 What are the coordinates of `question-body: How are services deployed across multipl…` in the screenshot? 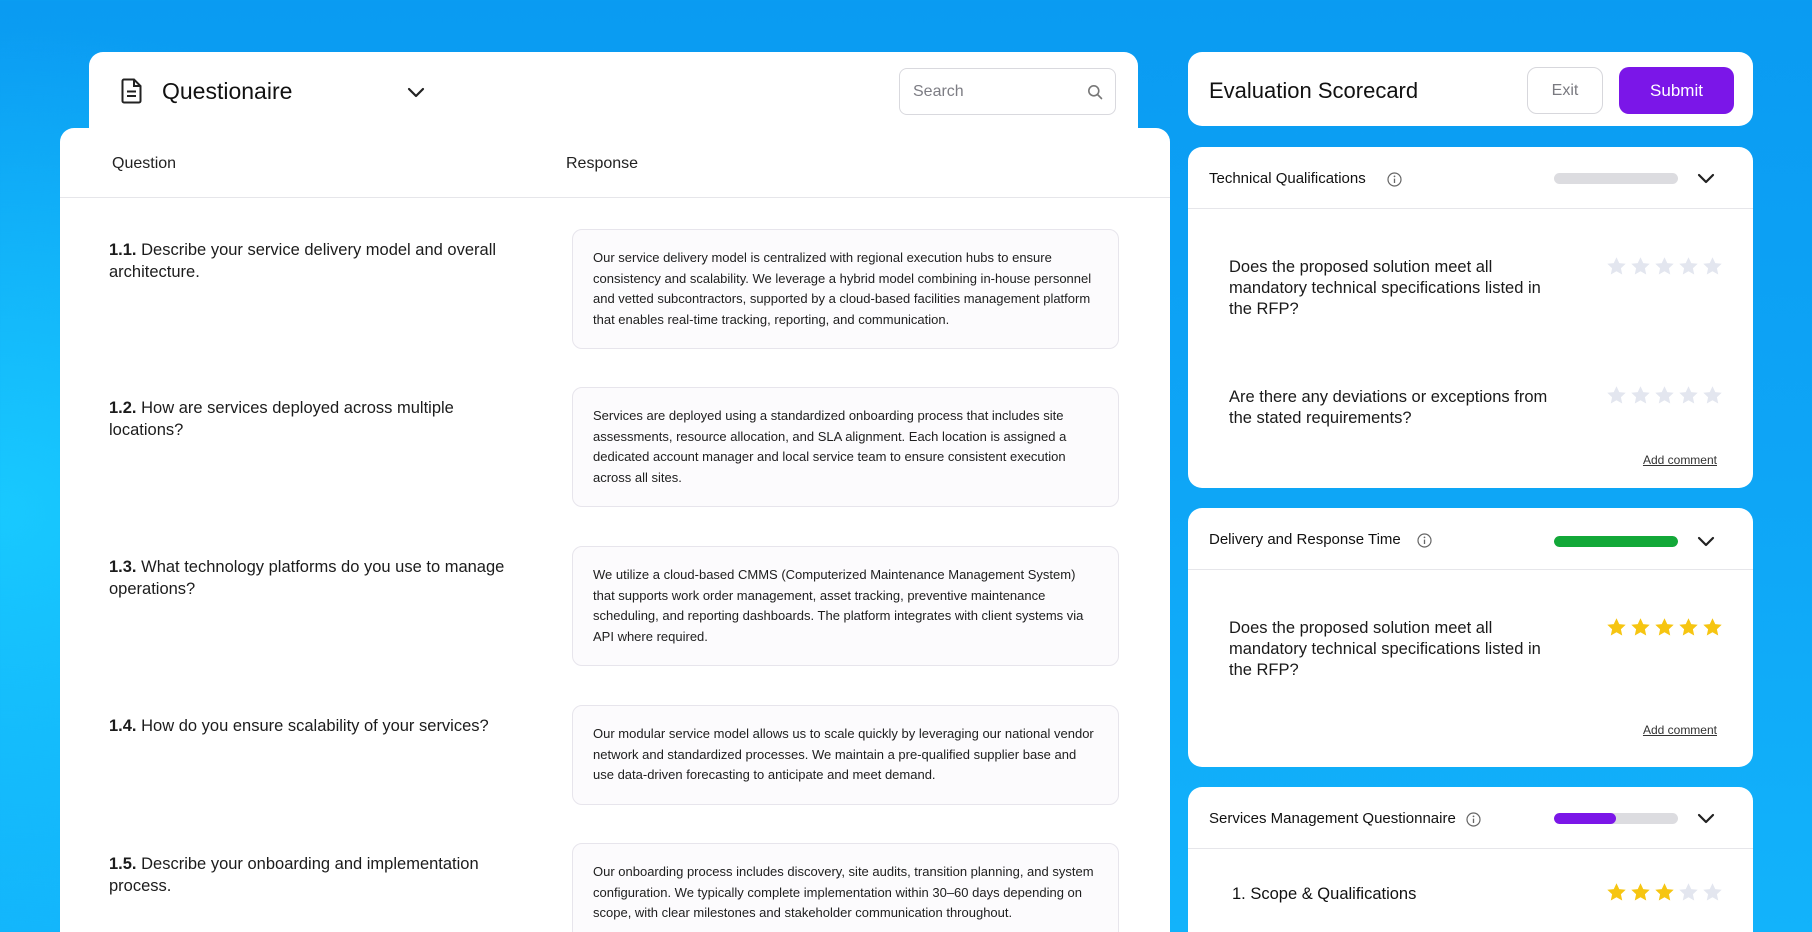 It's located at (281, 419).